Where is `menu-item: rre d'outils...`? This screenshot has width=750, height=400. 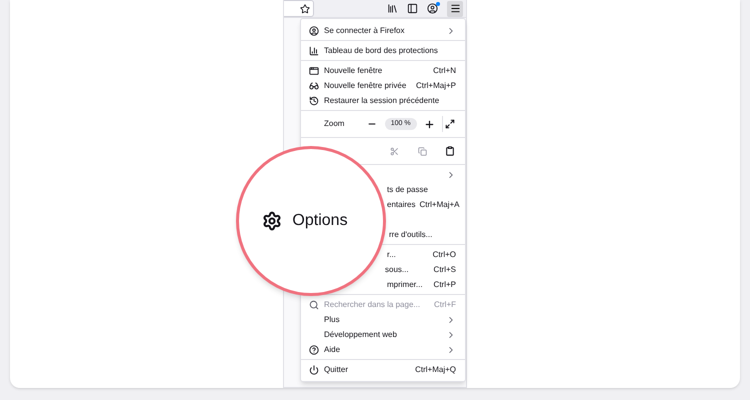
menu-item: rre d'outils... is located at coordinates (427, 234).